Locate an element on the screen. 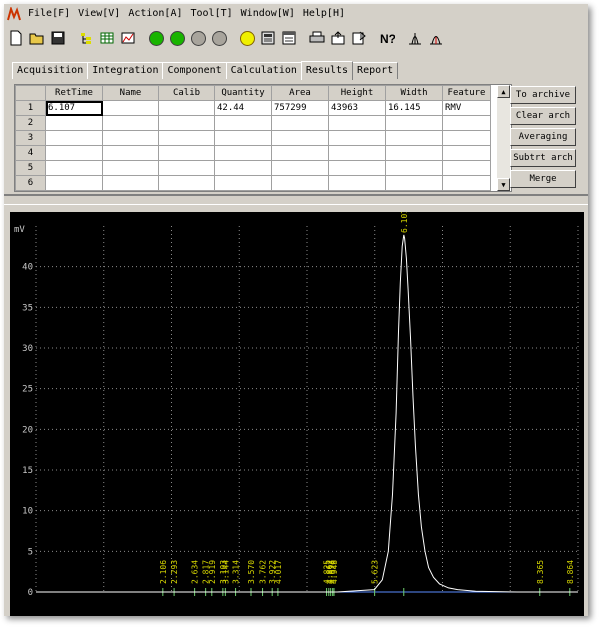  subtract-archive-button: Subtrt arch is located at coordinates (543, 158).